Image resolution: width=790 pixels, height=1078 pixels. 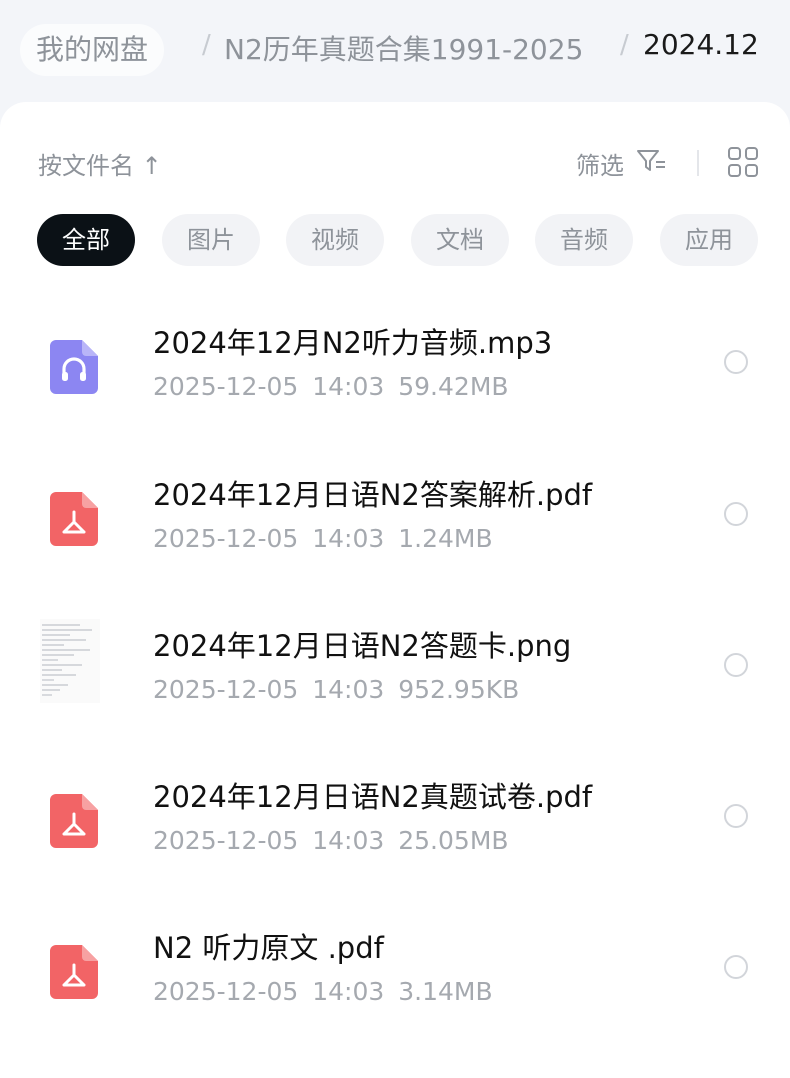 I want to click on file-name: 2024年12月日语N2答案解析.pdf, so click(x=373, y=495).